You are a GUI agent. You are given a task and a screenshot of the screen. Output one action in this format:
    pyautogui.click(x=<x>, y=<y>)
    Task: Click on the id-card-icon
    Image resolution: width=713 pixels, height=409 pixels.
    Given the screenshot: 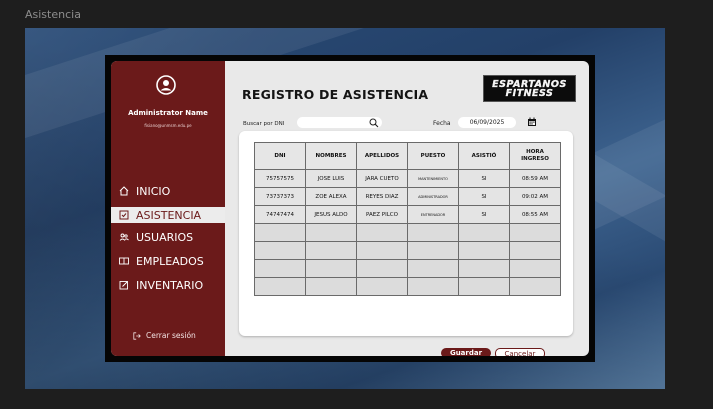 What is the action you would take?
    pyautogui.click(x=124, y=261)
    